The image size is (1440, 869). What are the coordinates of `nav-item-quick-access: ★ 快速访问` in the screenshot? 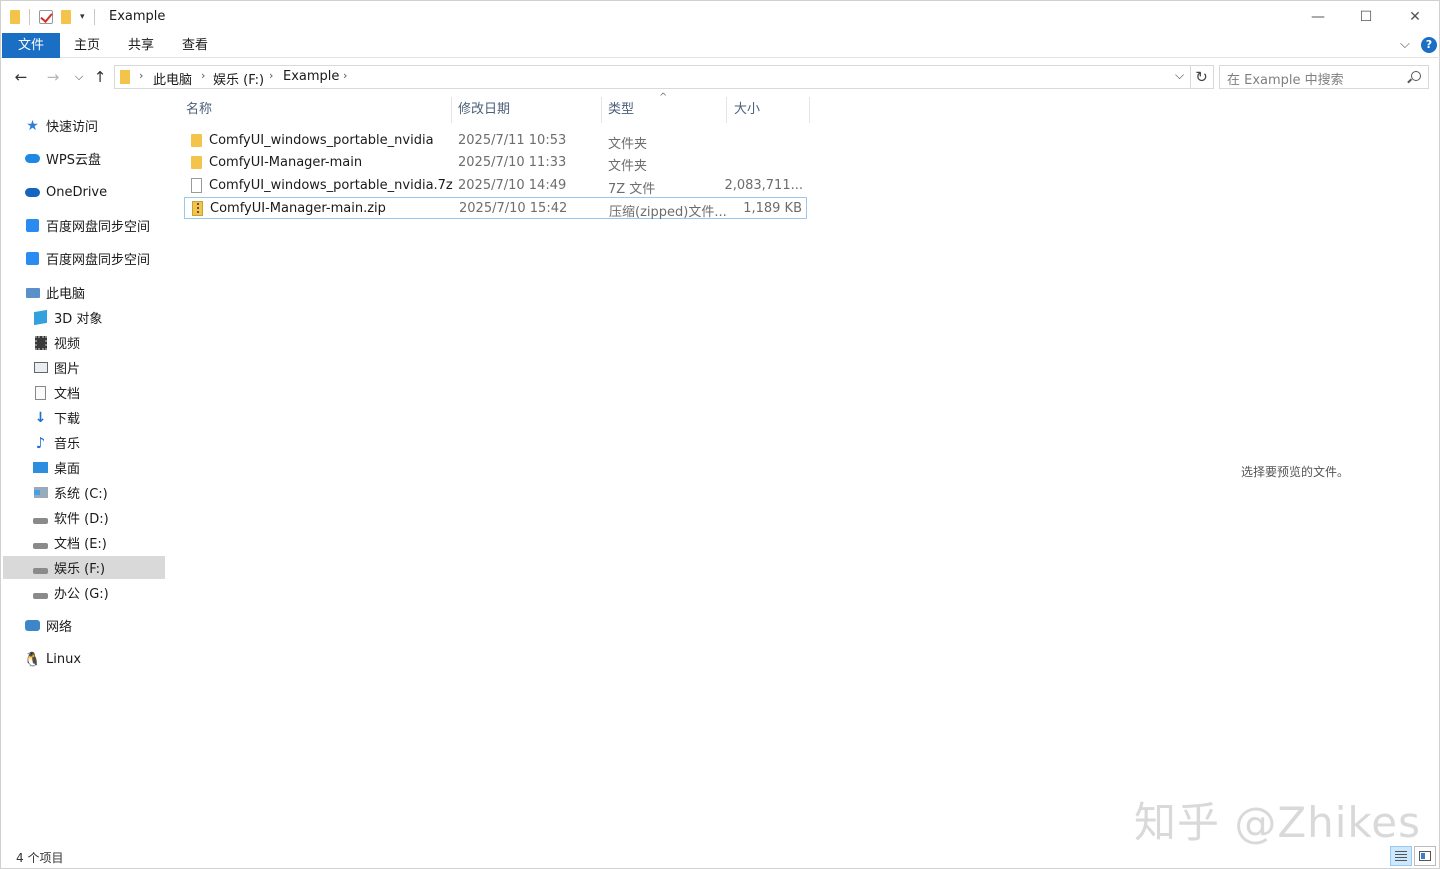 It's located at (106, 125).